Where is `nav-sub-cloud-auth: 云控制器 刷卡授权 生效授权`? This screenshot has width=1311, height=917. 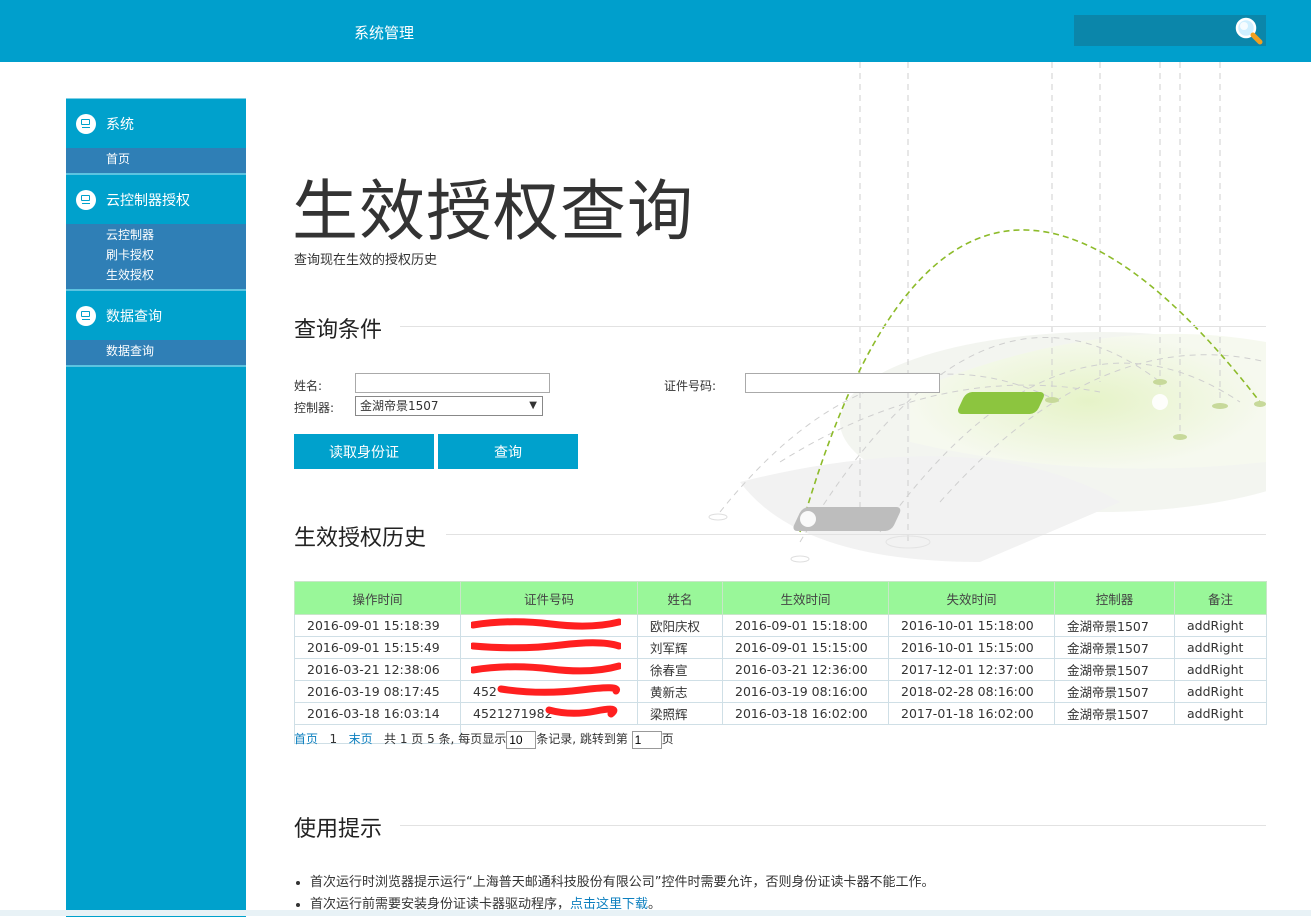 nav-sub-cloud-auth: 云控制器 刷卡授权 生效授权 is located at coordinates (156, 256).